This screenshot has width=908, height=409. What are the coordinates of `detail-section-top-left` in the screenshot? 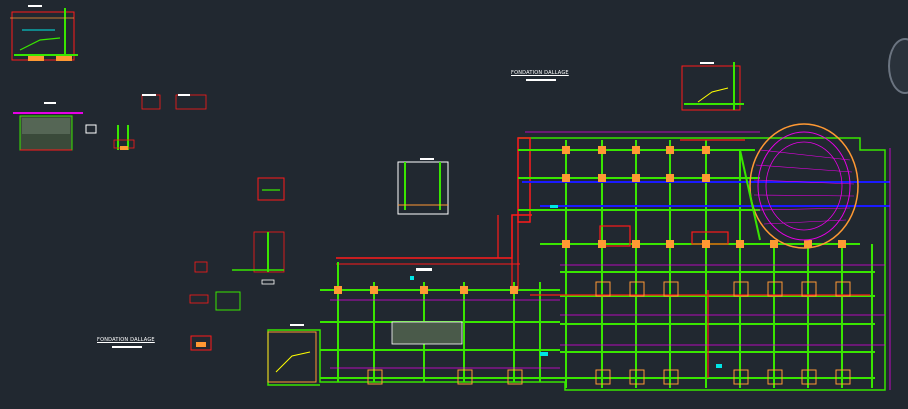 It's located at (44, 33).